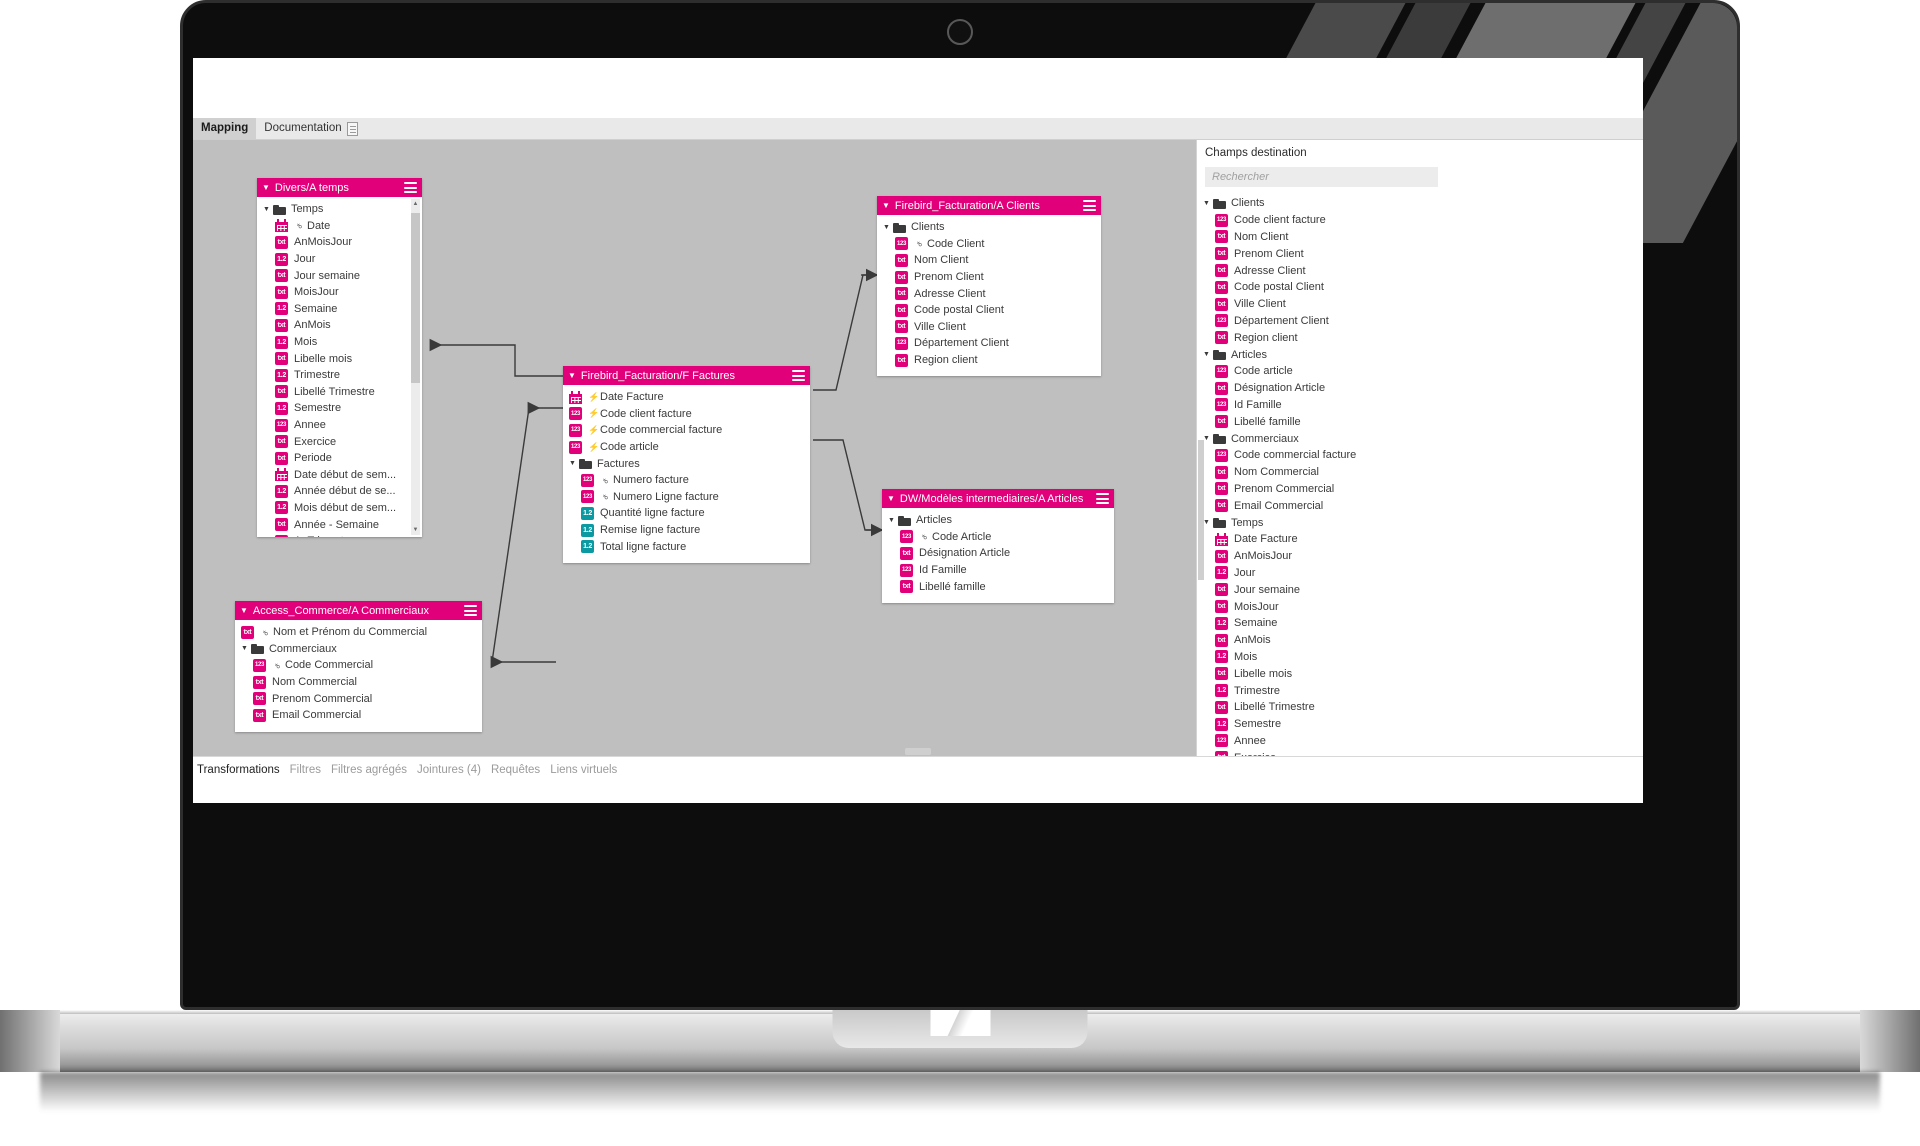 The width and height of the screenshot is (1920, 1146). I want to click on tree-field-row: txt Jour semaine, so click(1321, 589).